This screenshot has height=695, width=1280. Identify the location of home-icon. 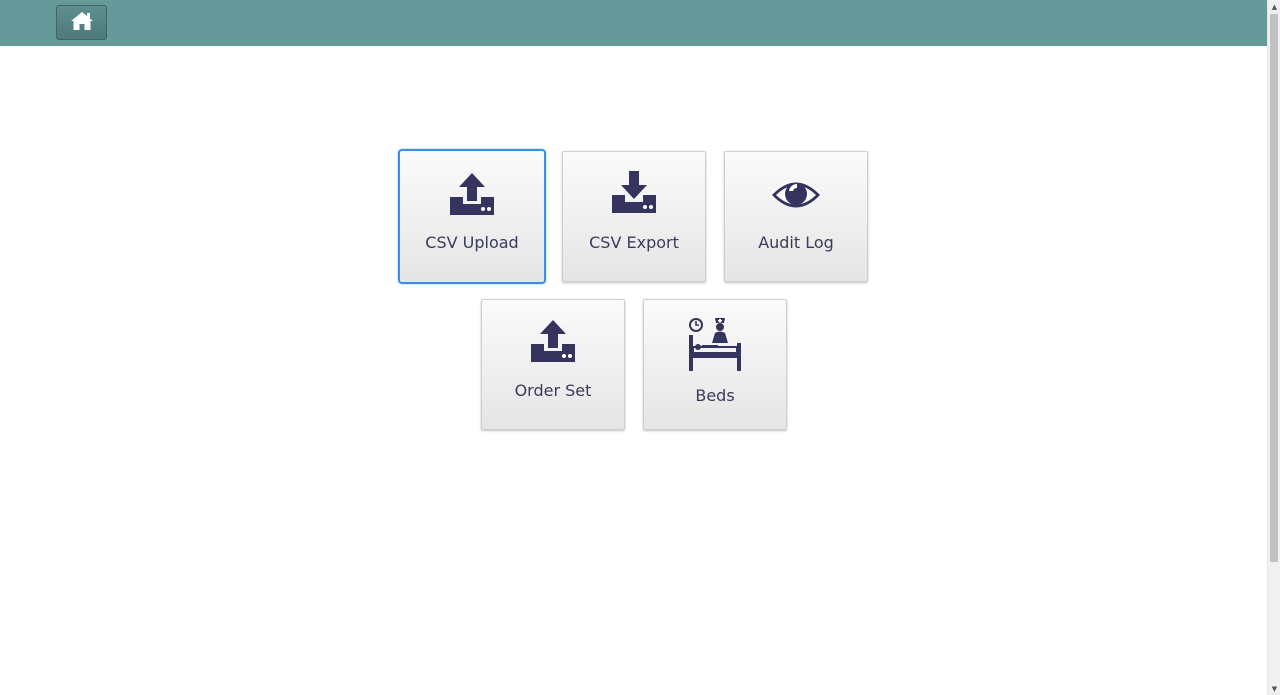
(82, 23).